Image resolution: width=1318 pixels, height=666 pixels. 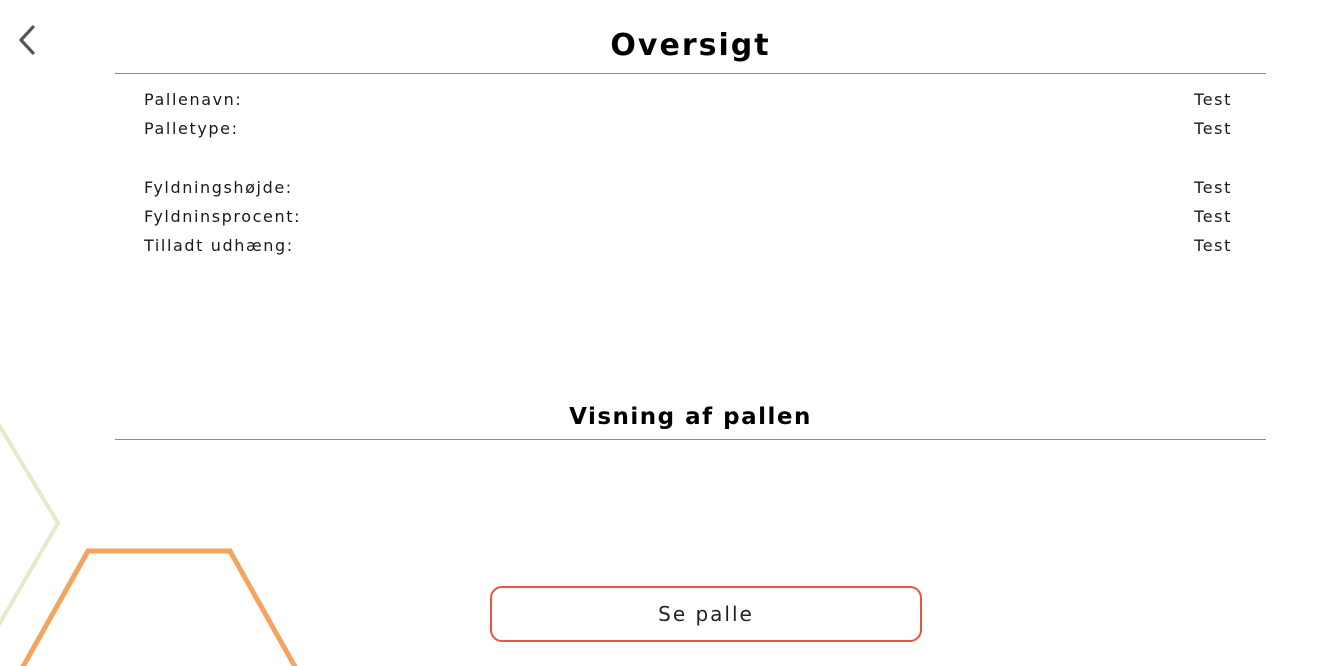 What do you see at coordinates (191, 128) in the screenshot?
I see `info-label: Palletype:` at bounding box center [191, 128].